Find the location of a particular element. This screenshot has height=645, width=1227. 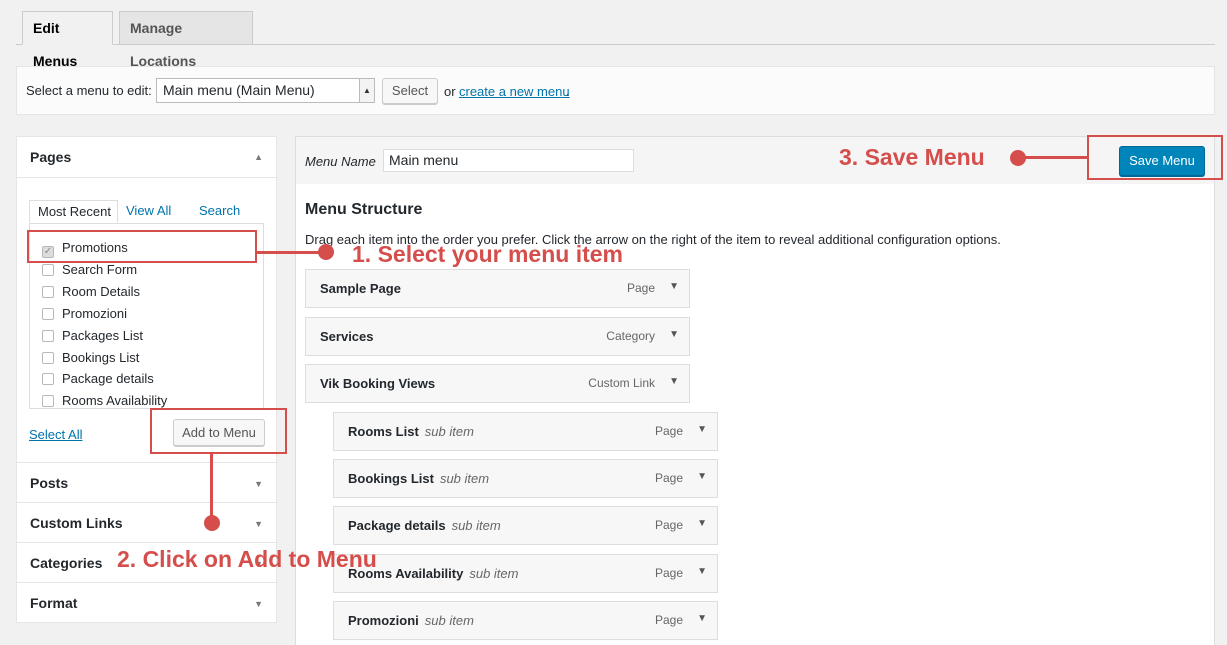

callout-line-step3 is located at coordinates (1054, 157).